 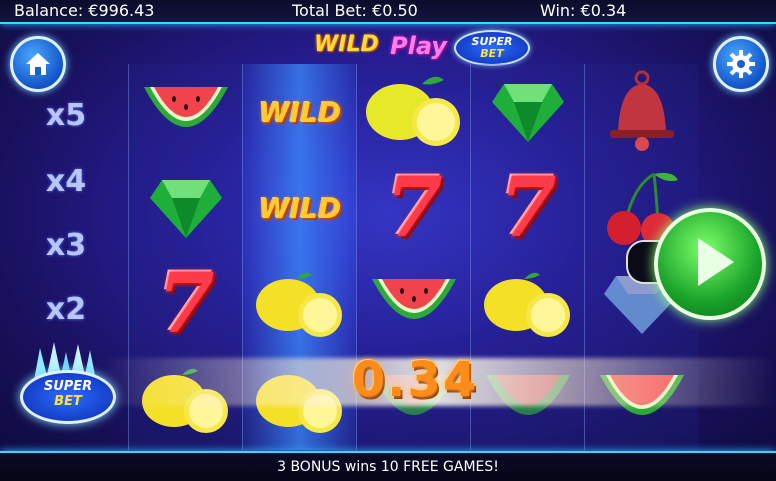 I want to click on win-display: Win: €0.34, so click(x=583, y=10).